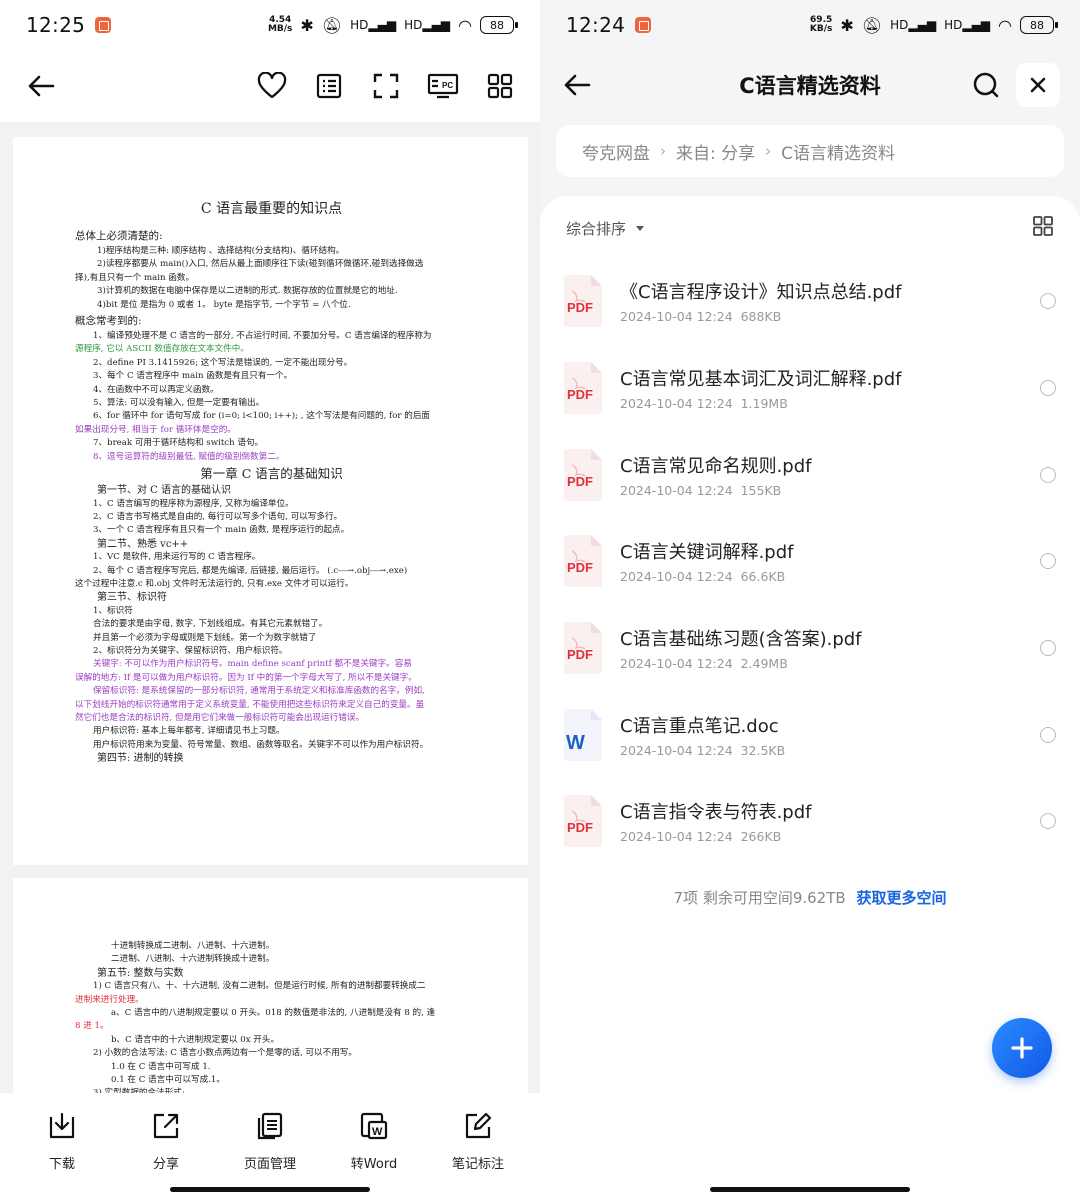  What do you see at coordinates (741, 640) in the screenshot?
I see `file-name: C语言基础练习题(含答案).pdf` at bounding box center [741, 640].